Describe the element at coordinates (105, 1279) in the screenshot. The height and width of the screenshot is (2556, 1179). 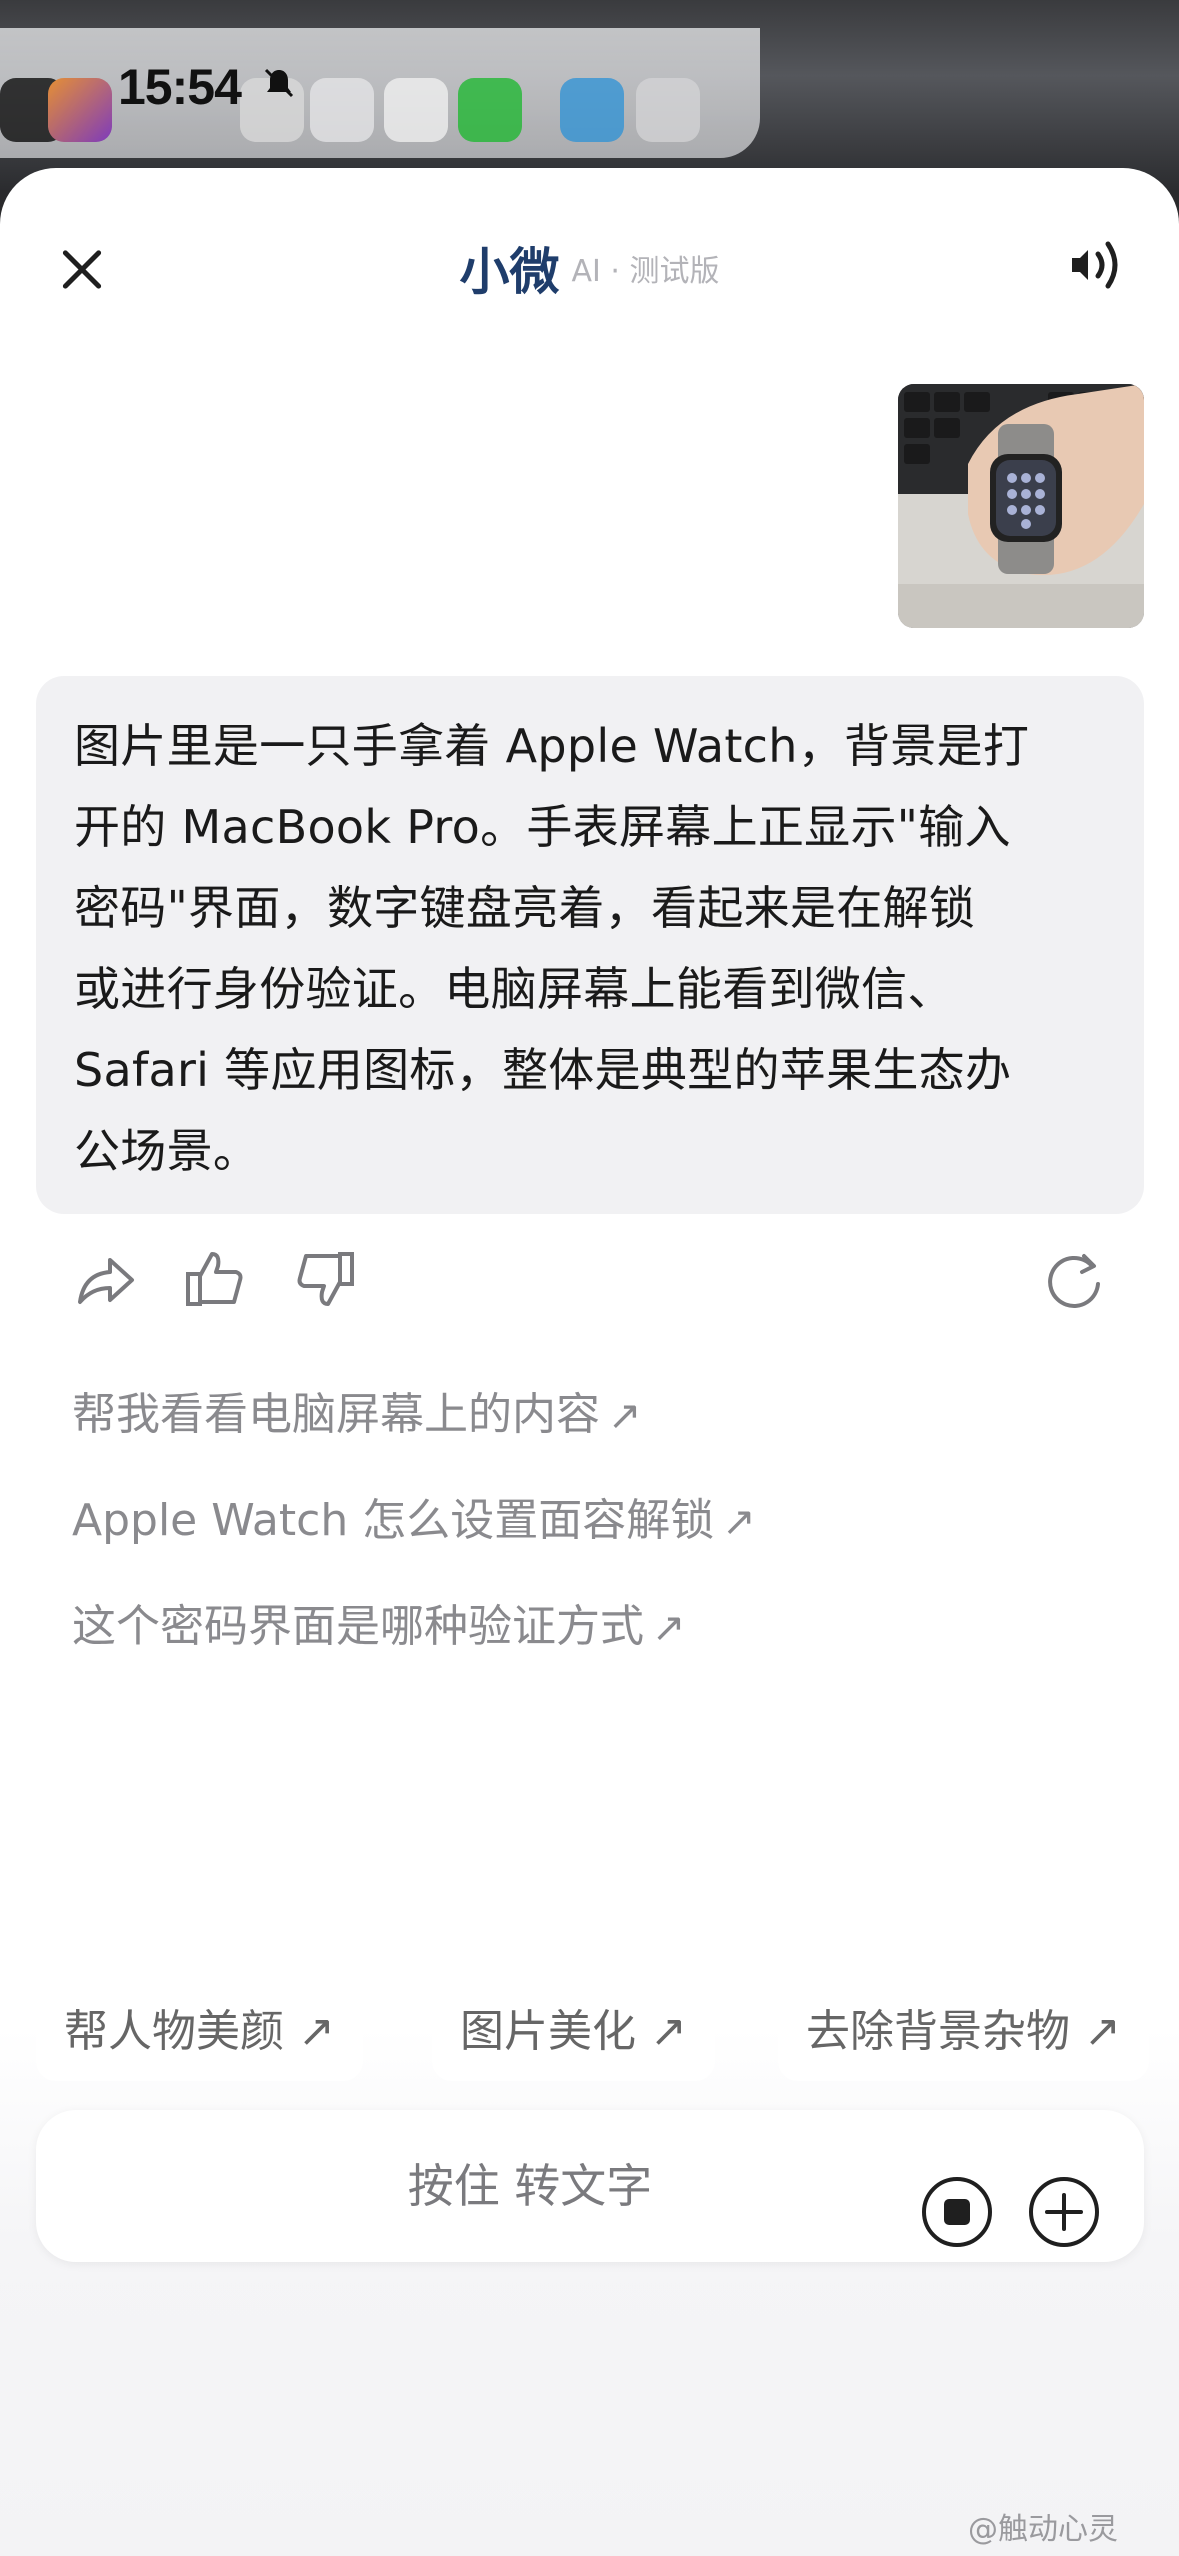
I see `share-icon` at that location.